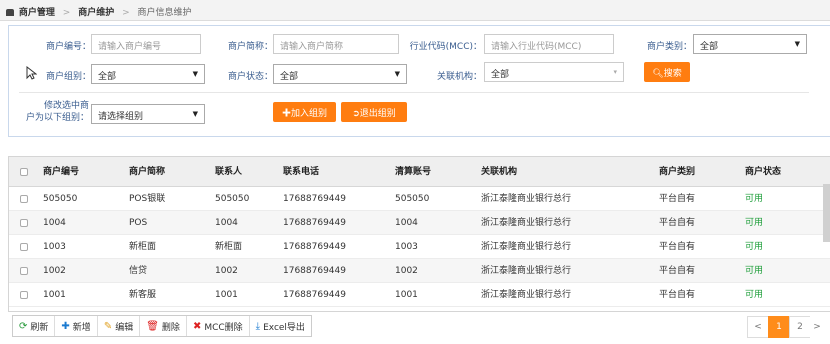  Describe the element at coordinates (289, 77) in the screenshot. I see `merchant-status-value: 全部` at that location.